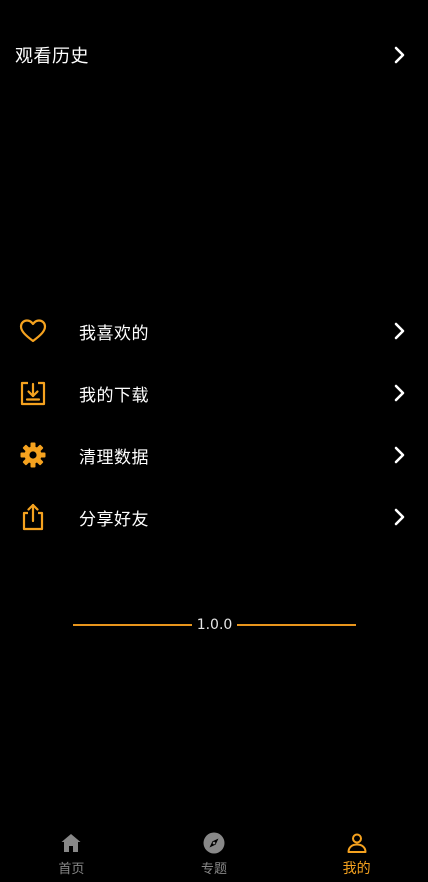  What do you see at coordinates (33, 393) in the screenshot?
I see `download-icon` at bounding box center [33, 393].